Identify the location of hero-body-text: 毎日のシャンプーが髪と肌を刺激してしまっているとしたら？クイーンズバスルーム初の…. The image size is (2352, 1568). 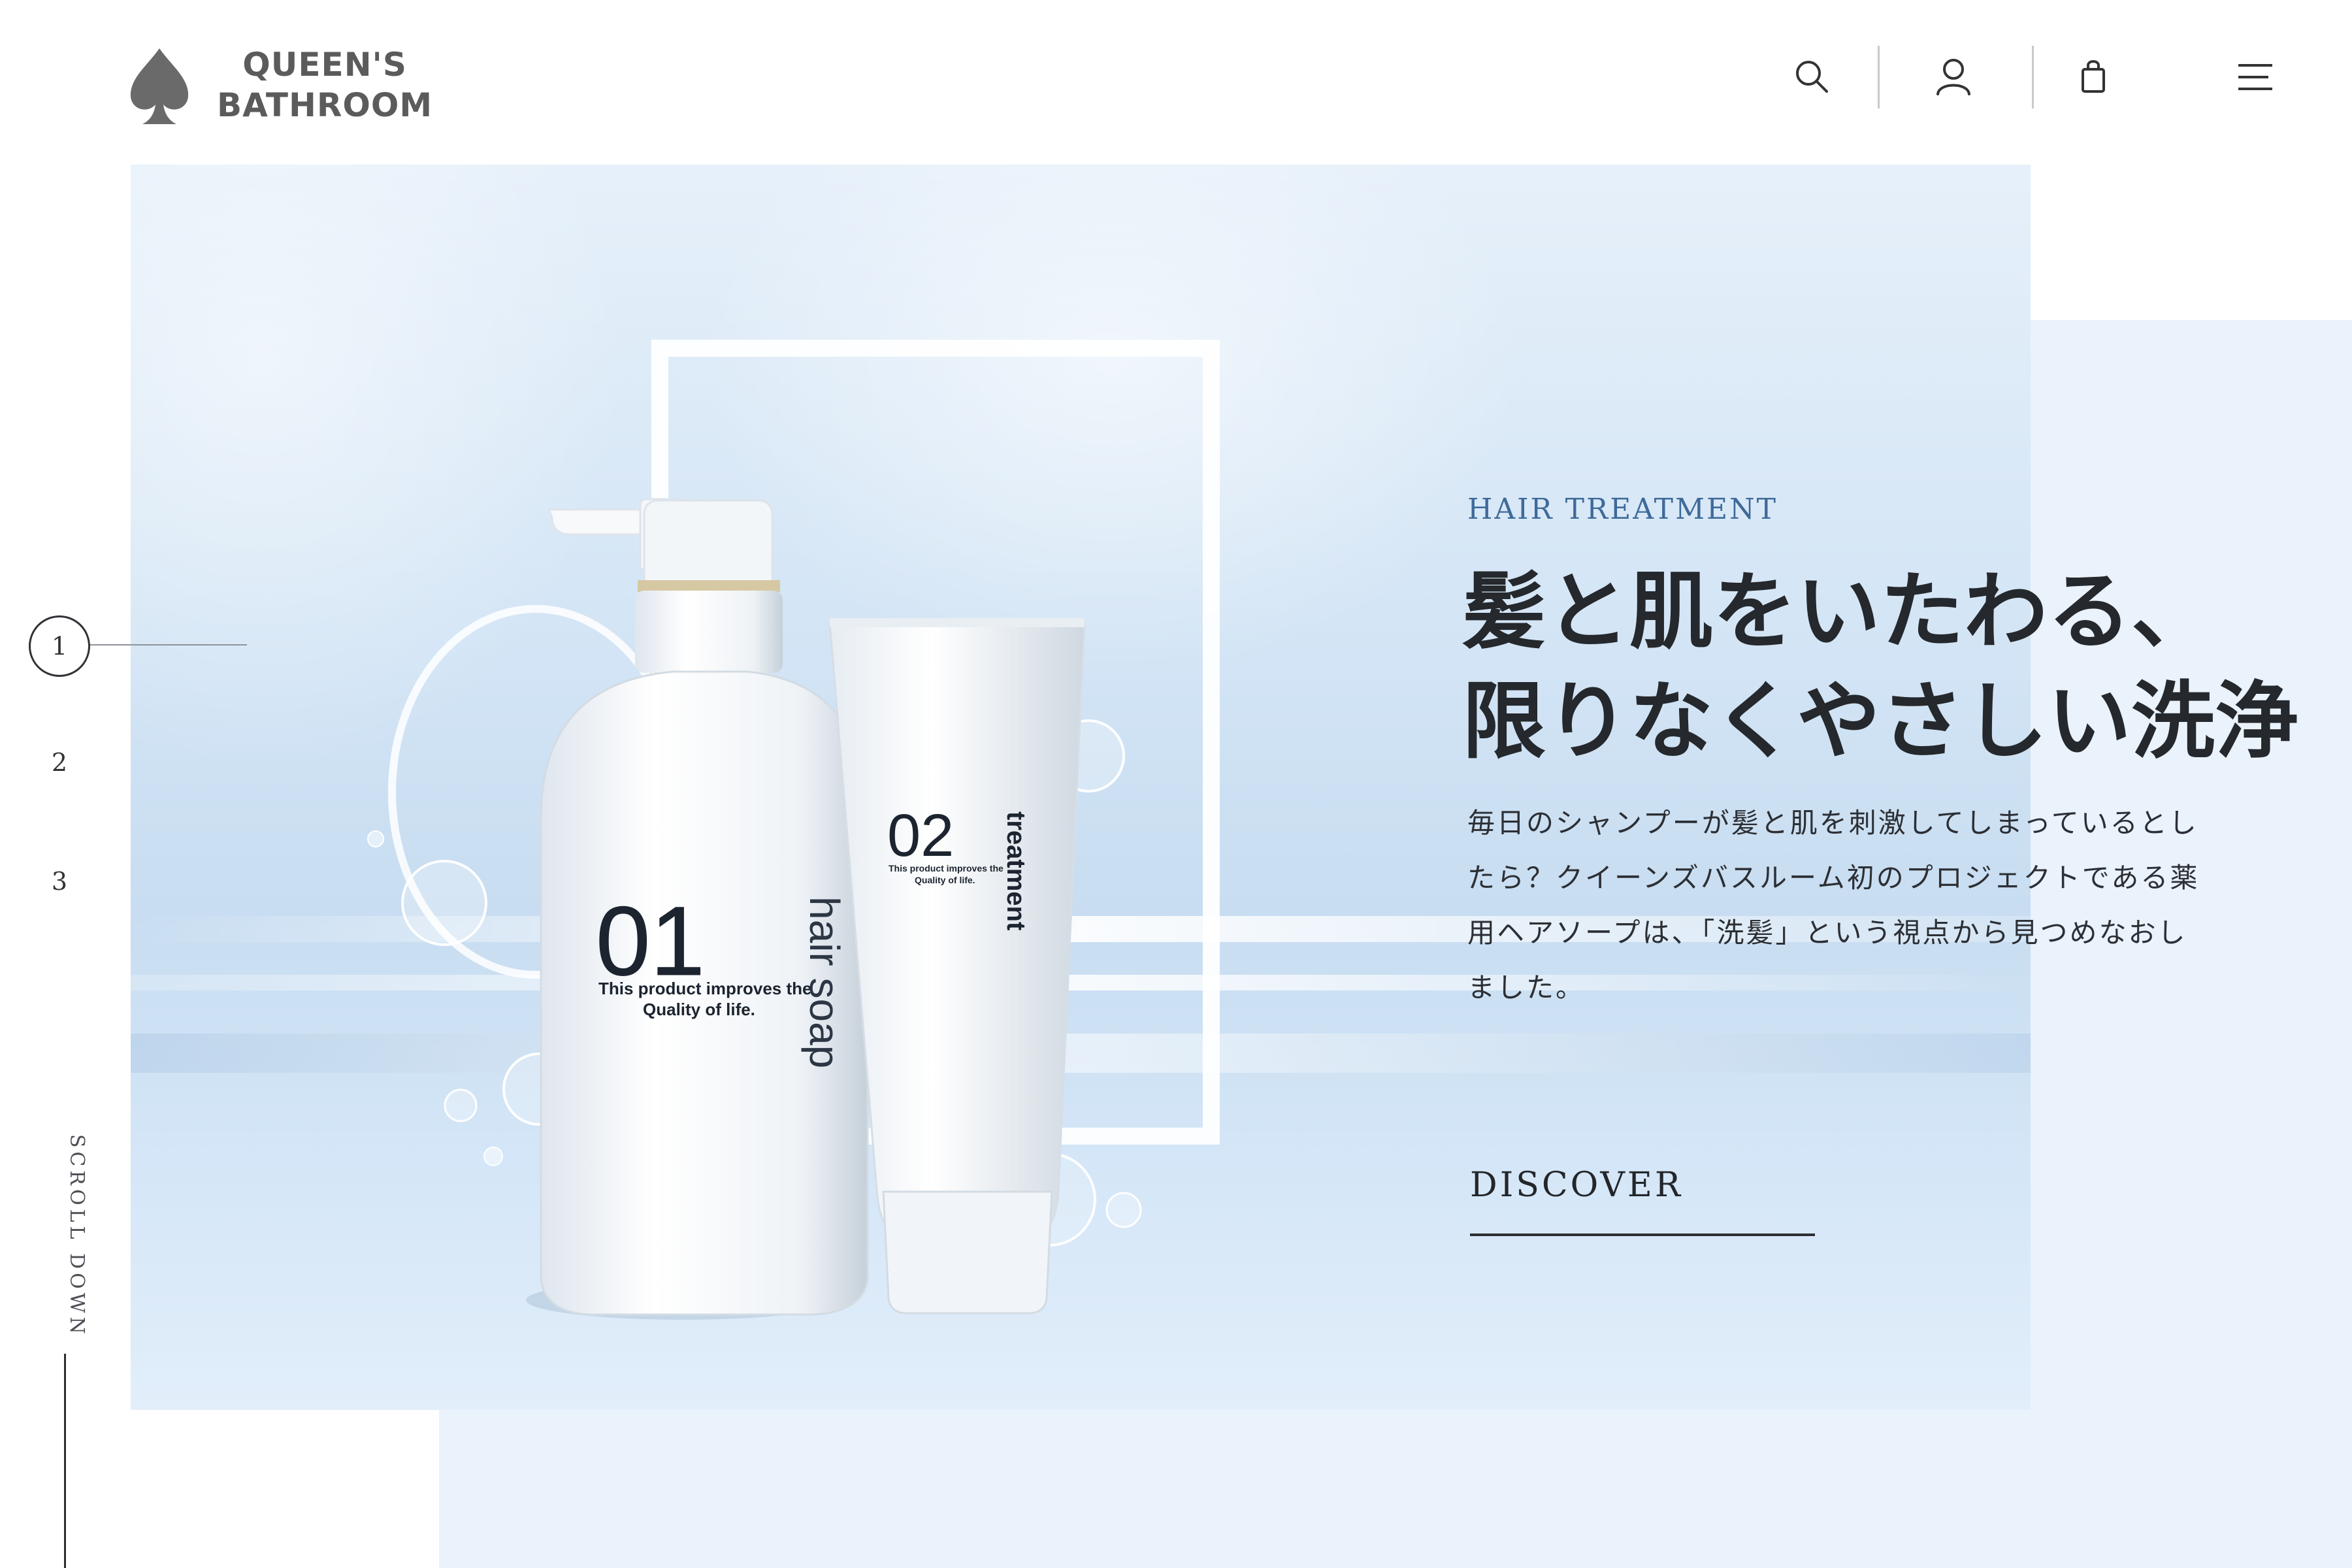
(1833, 905).